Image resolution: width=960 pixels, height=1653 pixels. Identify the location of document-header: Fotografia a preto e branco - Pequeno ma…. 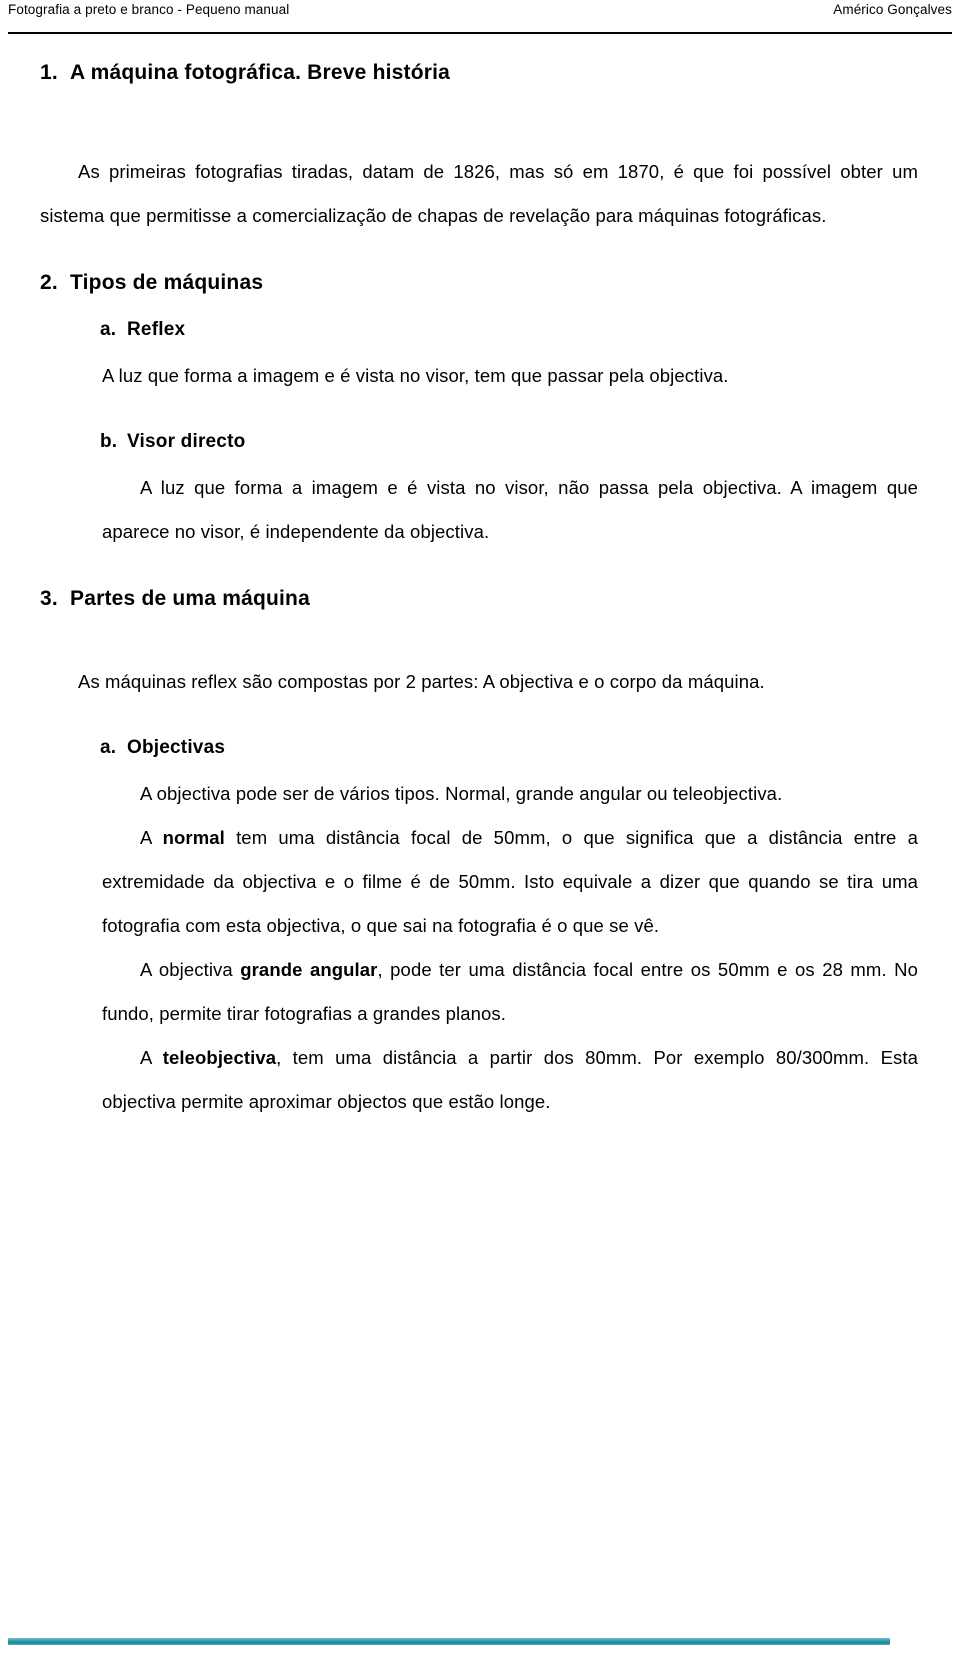
(480, 17).